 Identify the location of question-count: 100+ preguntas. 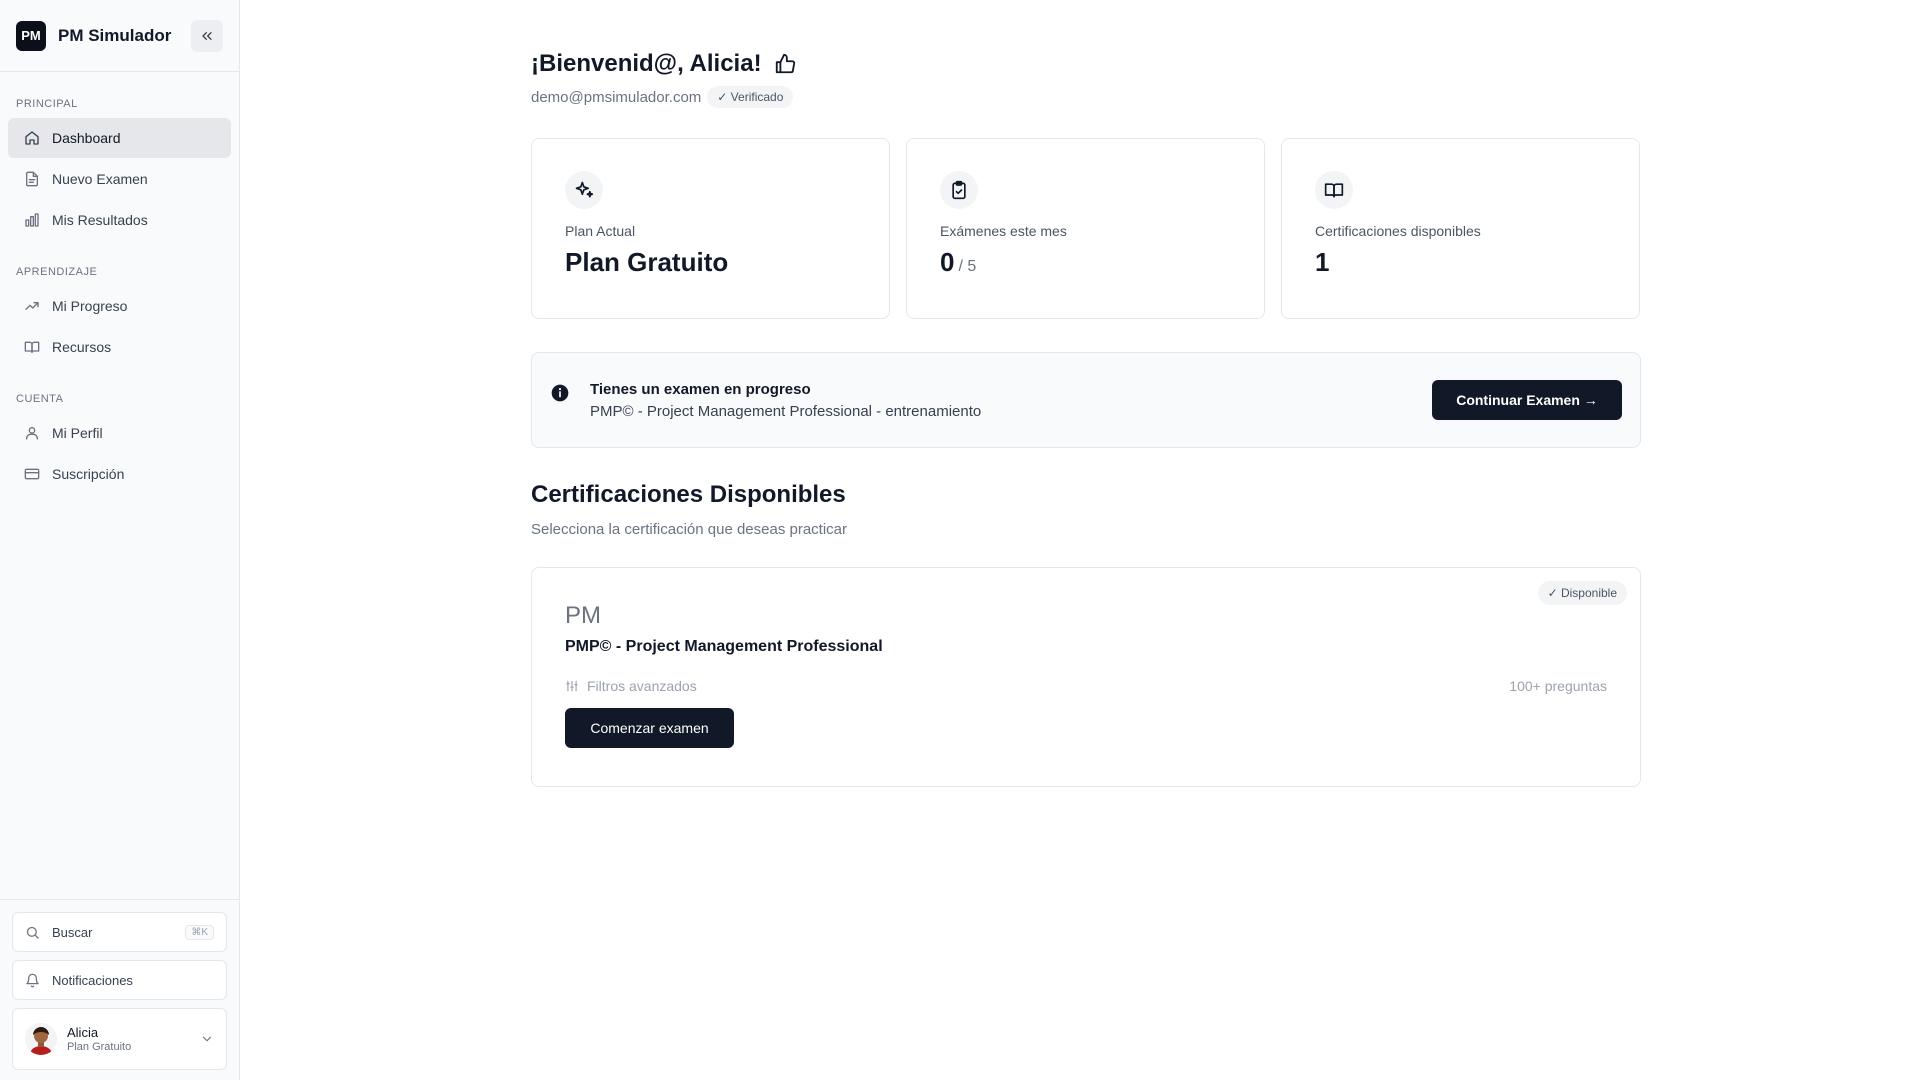
(1558, 686).